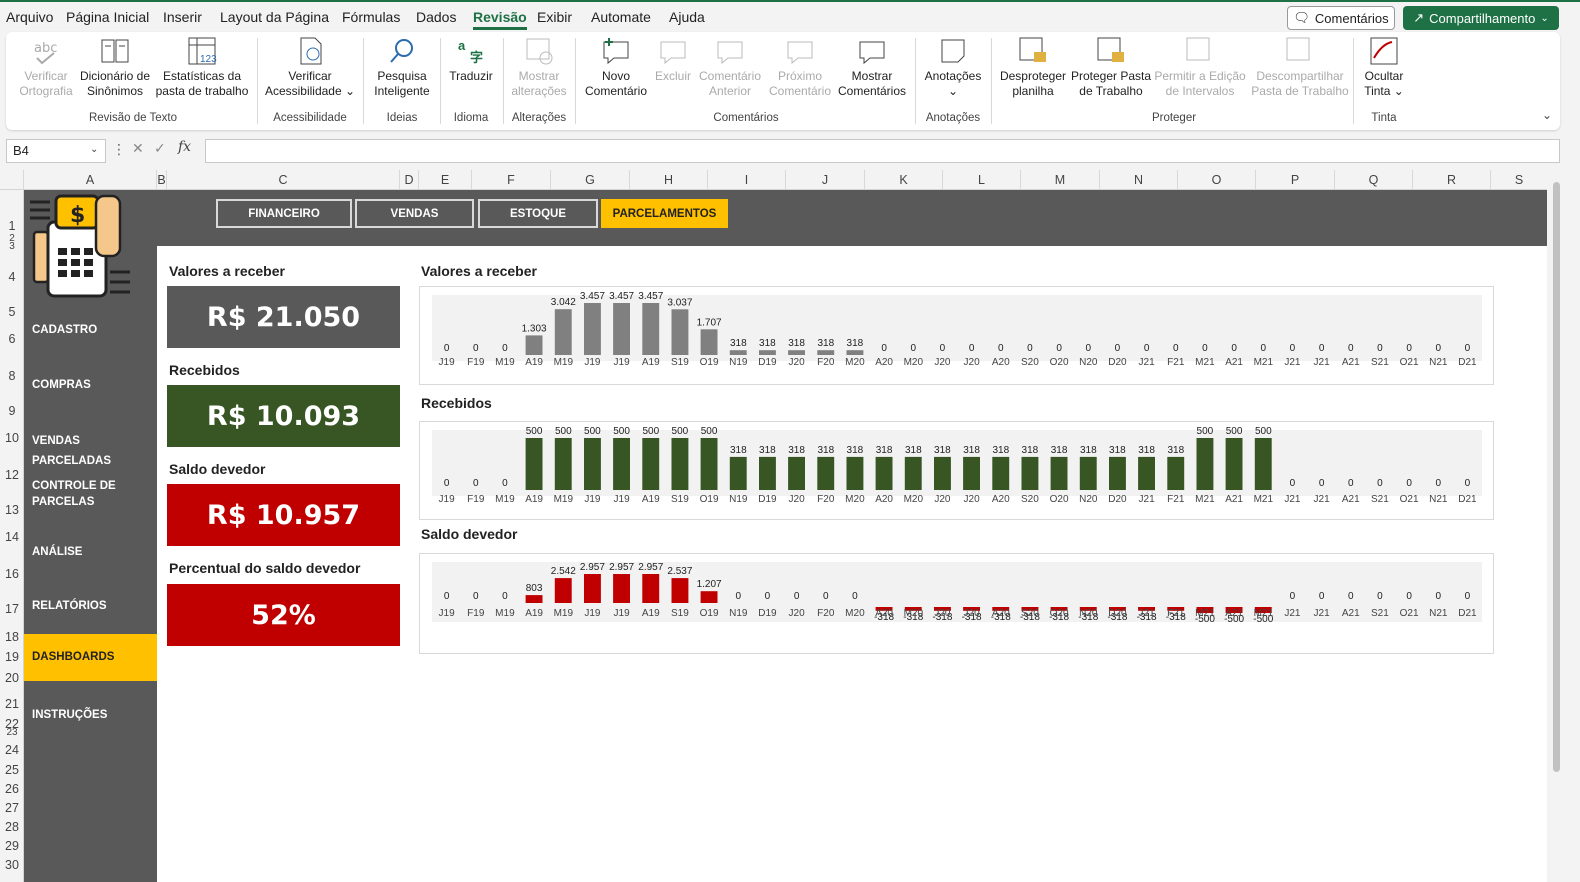  What do you see at coordinates (184, 147) in the screenshot?
I see `function-icon: fx` at bounding box center [184, 147].